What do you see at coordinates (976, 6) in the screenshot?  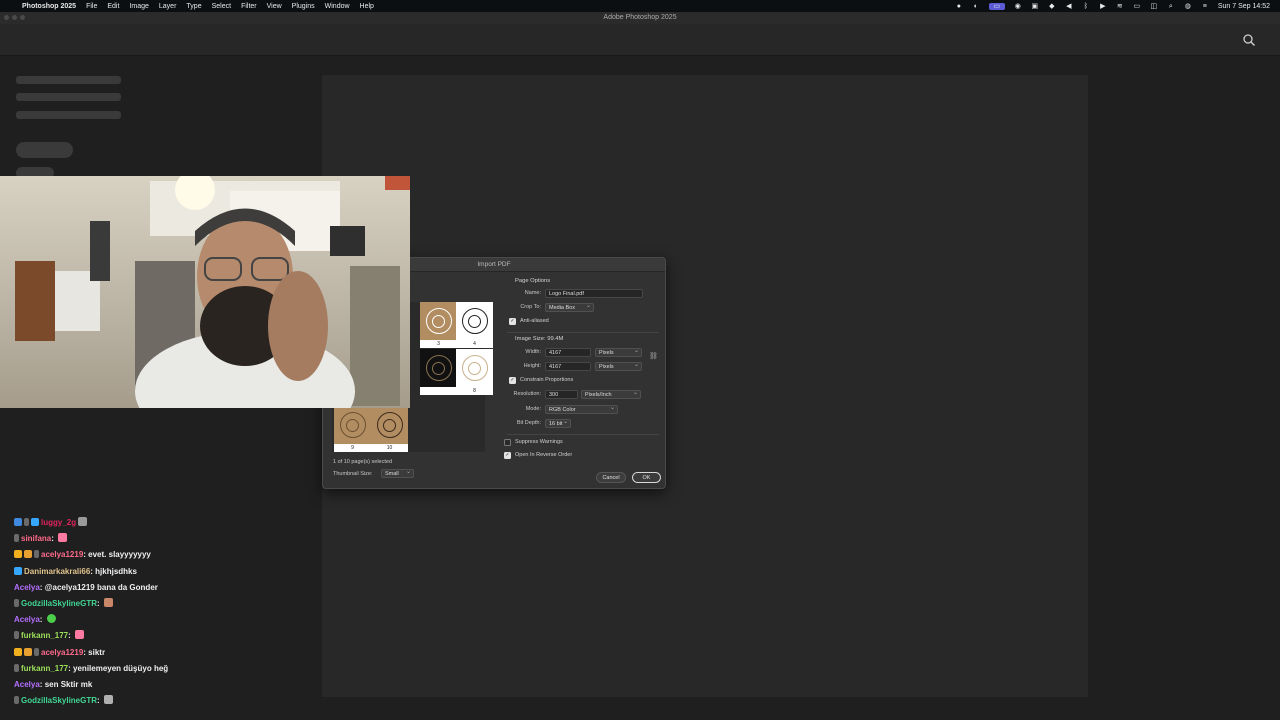 I see `creative-cloud-icon: ◐` at bounding box center [976, 6].